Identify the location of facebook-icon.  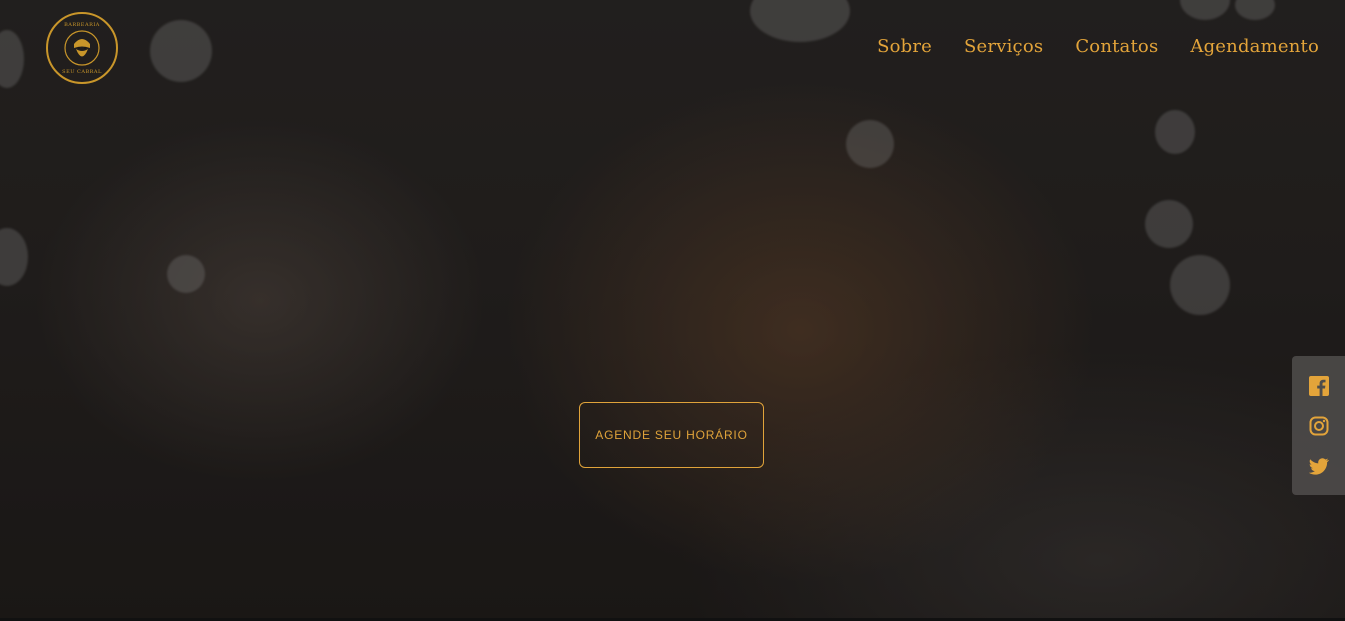
(1318, 385).